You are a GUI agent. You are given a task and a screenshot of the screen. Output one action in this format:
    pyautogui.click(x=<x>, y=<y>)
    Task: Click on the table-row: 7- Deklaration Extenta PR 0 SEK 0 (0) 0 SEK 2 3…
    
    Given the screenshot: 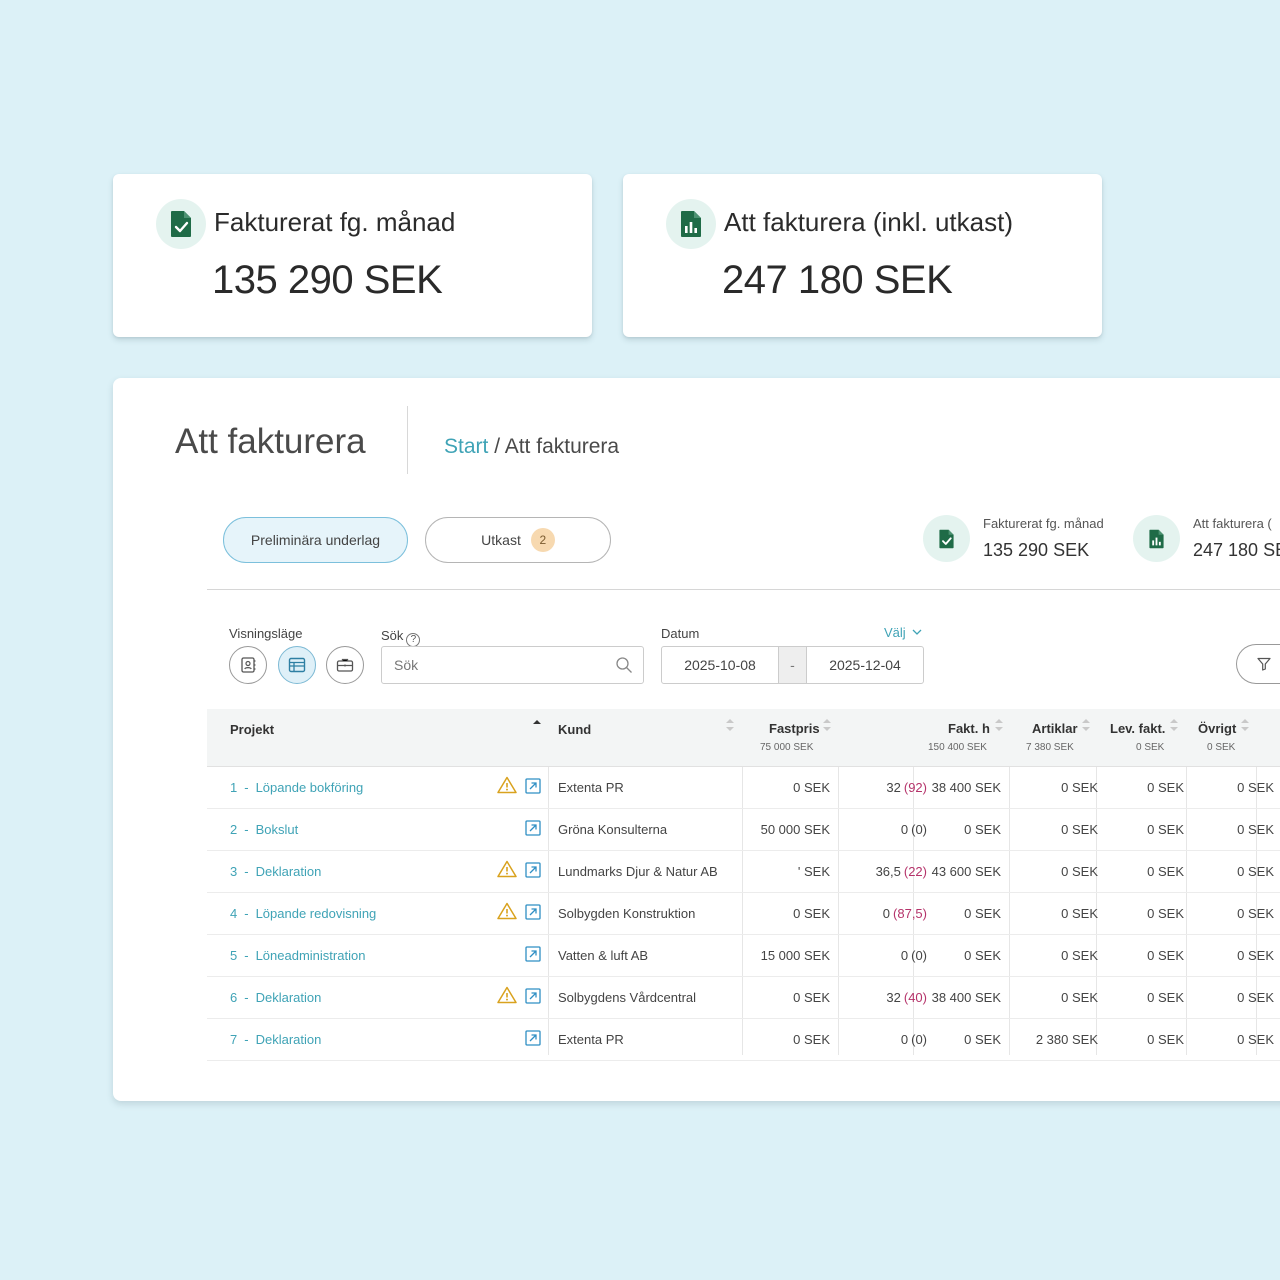 What is the action you would take?
    pyautogui.click(x=743, y=1040)
    